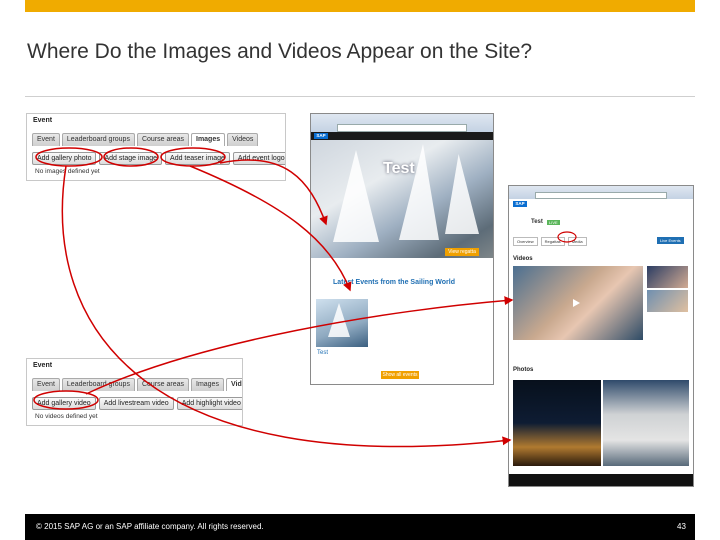 The height and width of the screenshot is (540, 720). I want to click on event-tab-row: Overview Regattas Media, so click(550, 241).